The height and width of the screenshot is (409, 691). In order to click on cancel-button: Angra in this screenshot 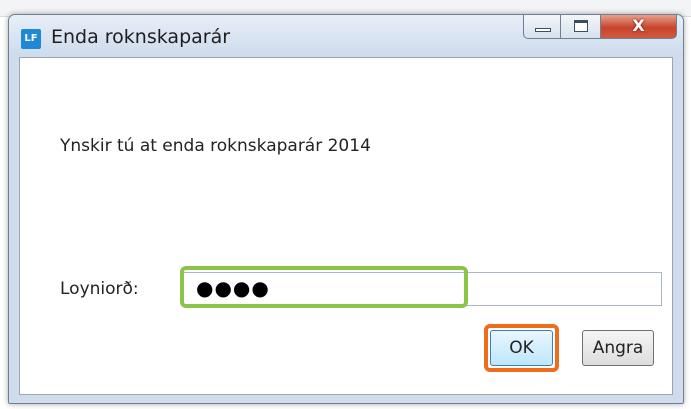, I will do `click(618, 348)`.